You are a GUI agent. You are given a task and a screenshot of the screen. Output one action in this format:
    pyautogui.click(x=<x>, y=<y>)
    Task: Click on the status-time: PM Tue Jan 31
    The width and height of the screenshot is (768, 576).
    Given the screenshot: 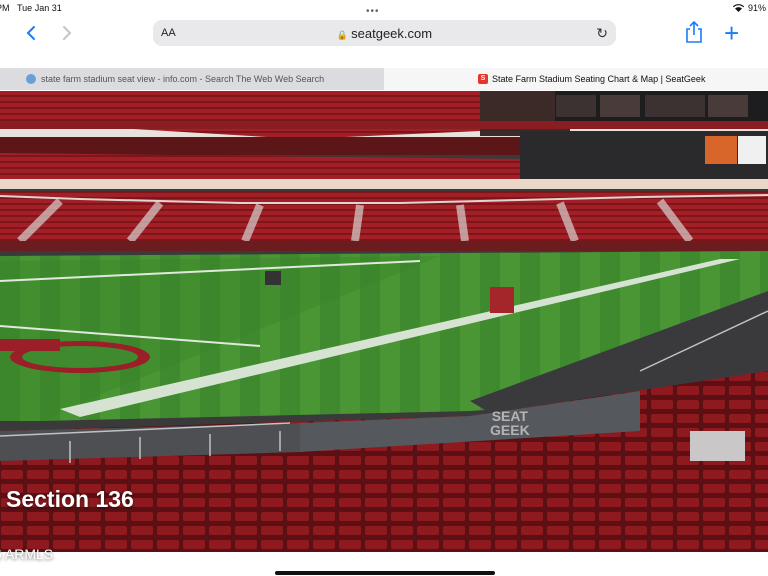 What is the action you would take?
    pyautogui.click(x=31, y=8)
    